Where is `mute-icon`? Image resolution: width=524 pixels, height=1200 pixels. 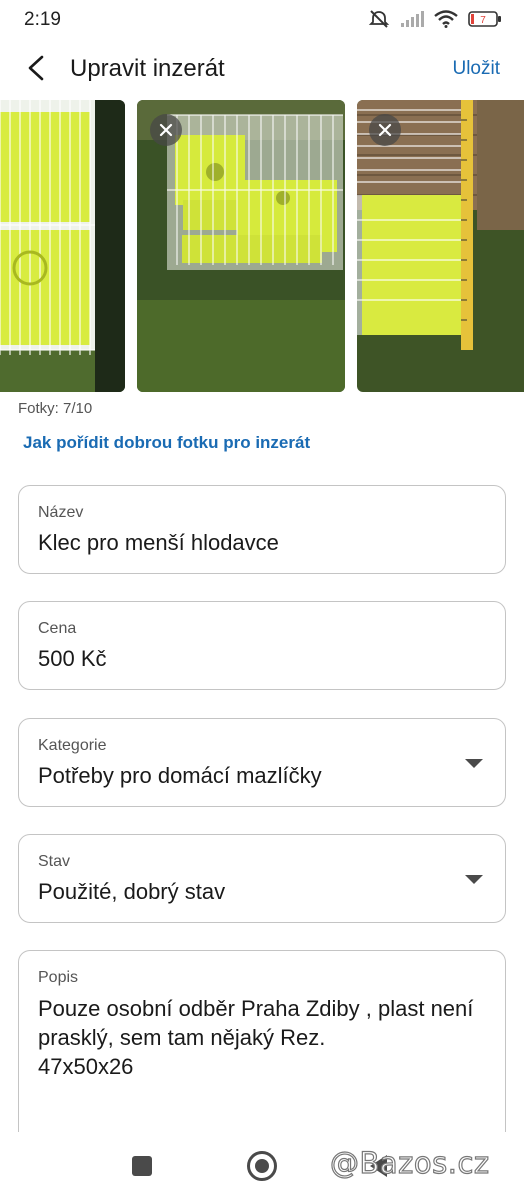
mute-icon is located at coordinates (379, 19).